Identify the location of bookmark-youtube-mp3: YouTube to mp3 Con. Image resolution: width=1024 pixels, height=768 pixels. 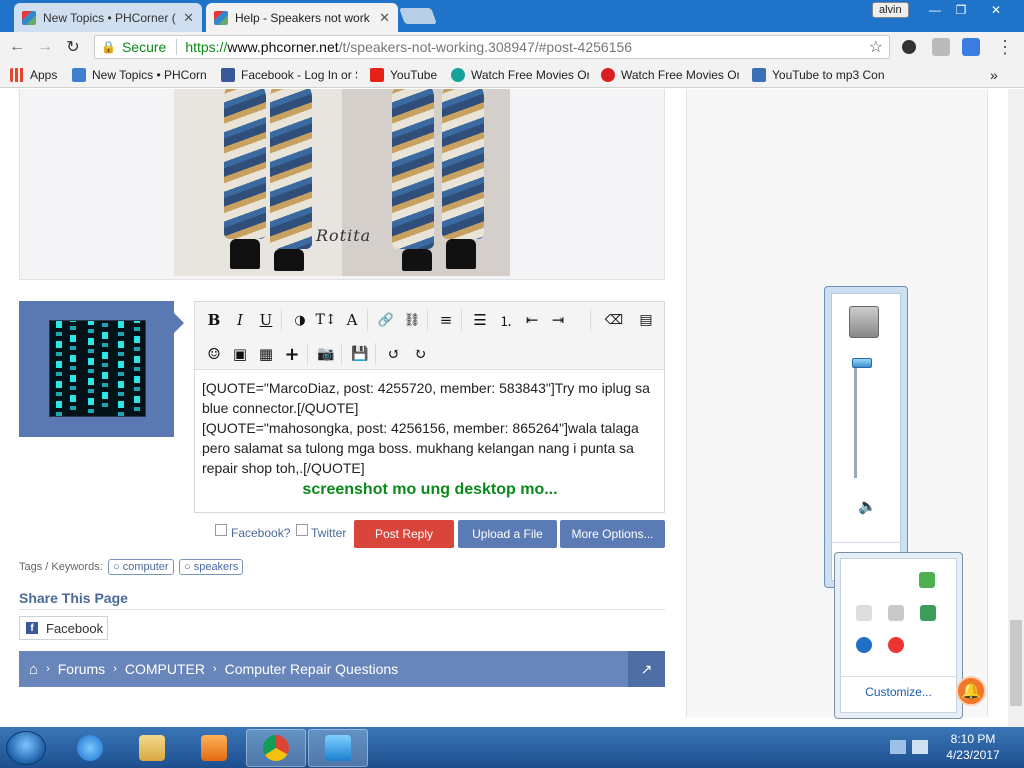
(820, 75).